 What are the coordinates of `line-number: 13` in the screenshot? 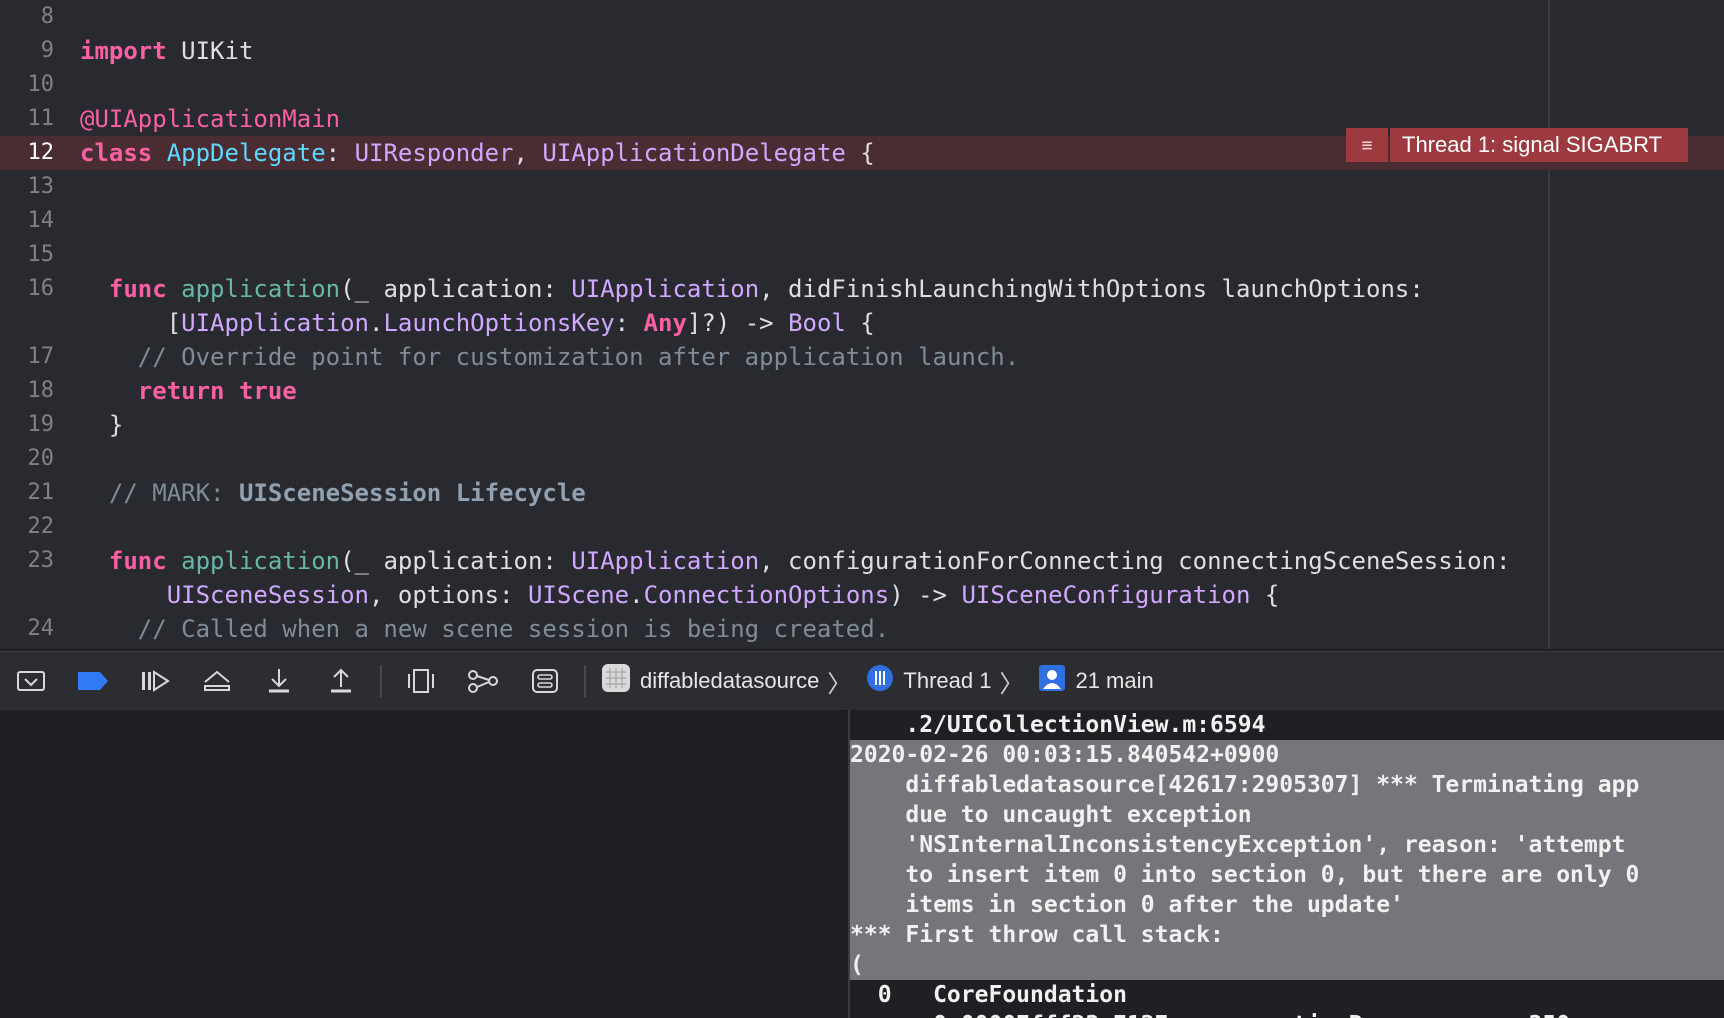 It's located at (41, 186).